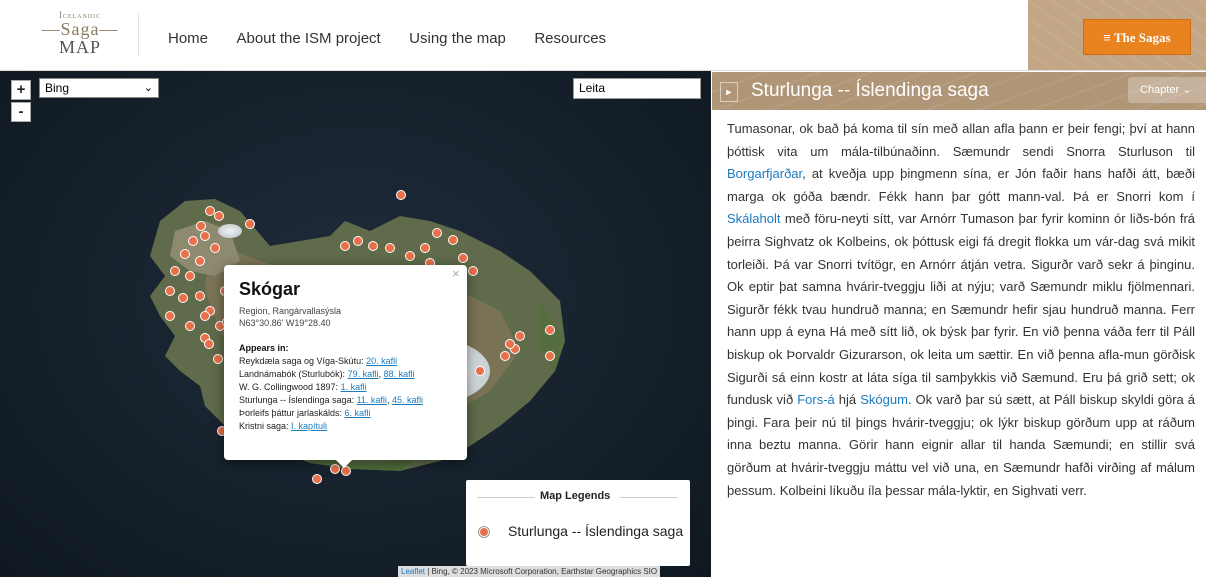  What do you see at coordinates (344, 463) in the screenshot?
I see `popup-tip` at bounding box center [344, 463].